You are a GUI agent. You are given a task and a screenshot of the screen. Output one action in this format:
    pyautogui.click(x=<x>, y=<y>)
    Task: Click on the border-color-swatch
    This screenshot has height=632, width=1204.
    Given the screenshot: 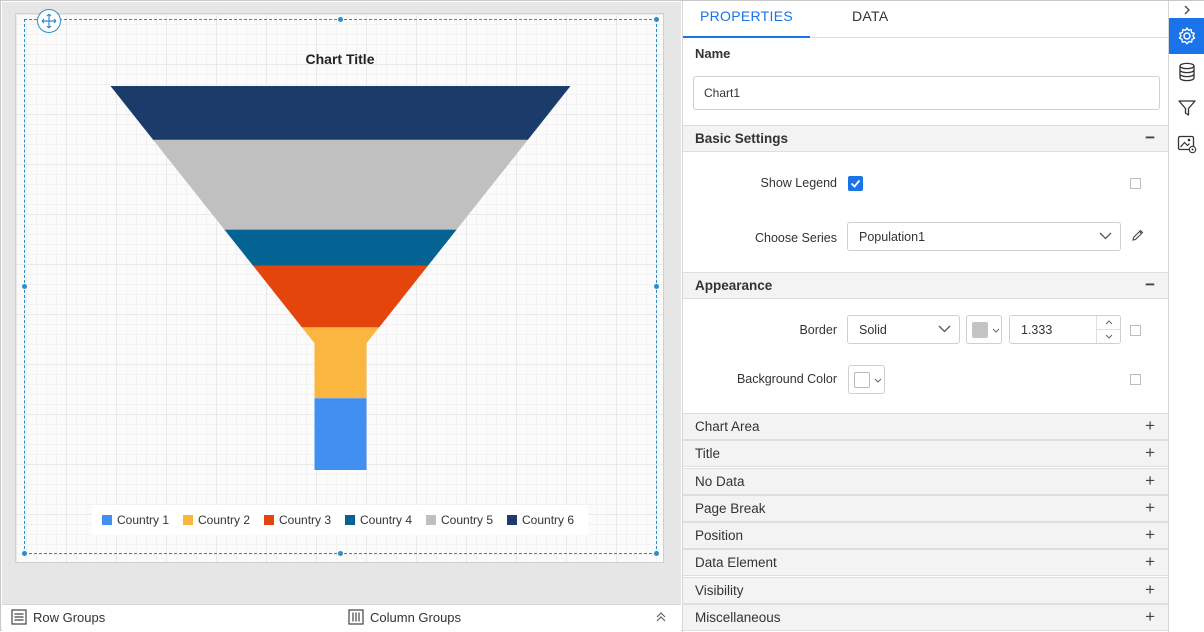 What is the action you would take?
    pyautogui.click(x=980, y=330)
    